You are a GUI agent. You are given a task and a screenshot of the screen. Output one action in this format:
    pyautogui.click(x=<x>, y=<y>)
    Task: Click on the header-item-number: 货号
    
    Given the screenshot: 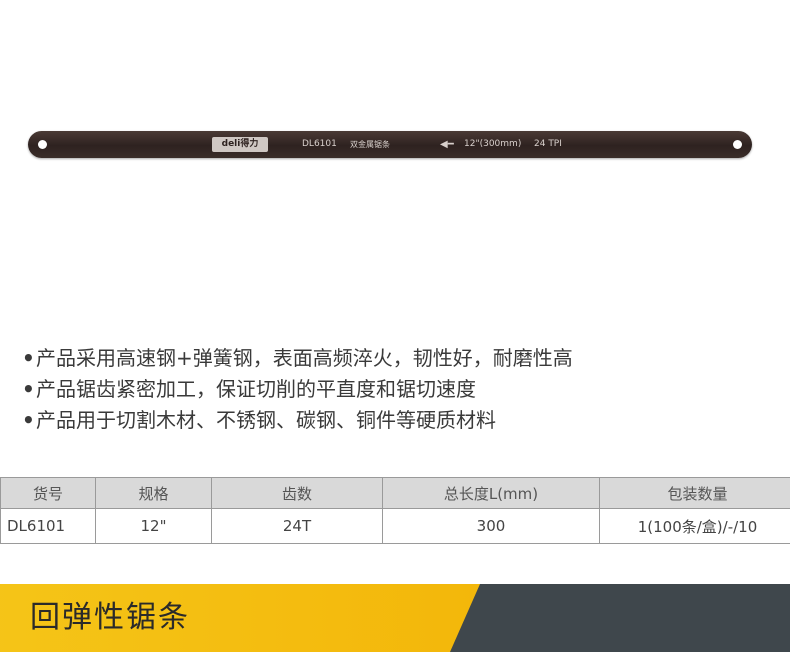 What is the action you would take?
    pyautogui.click(x=48, y=493)
    